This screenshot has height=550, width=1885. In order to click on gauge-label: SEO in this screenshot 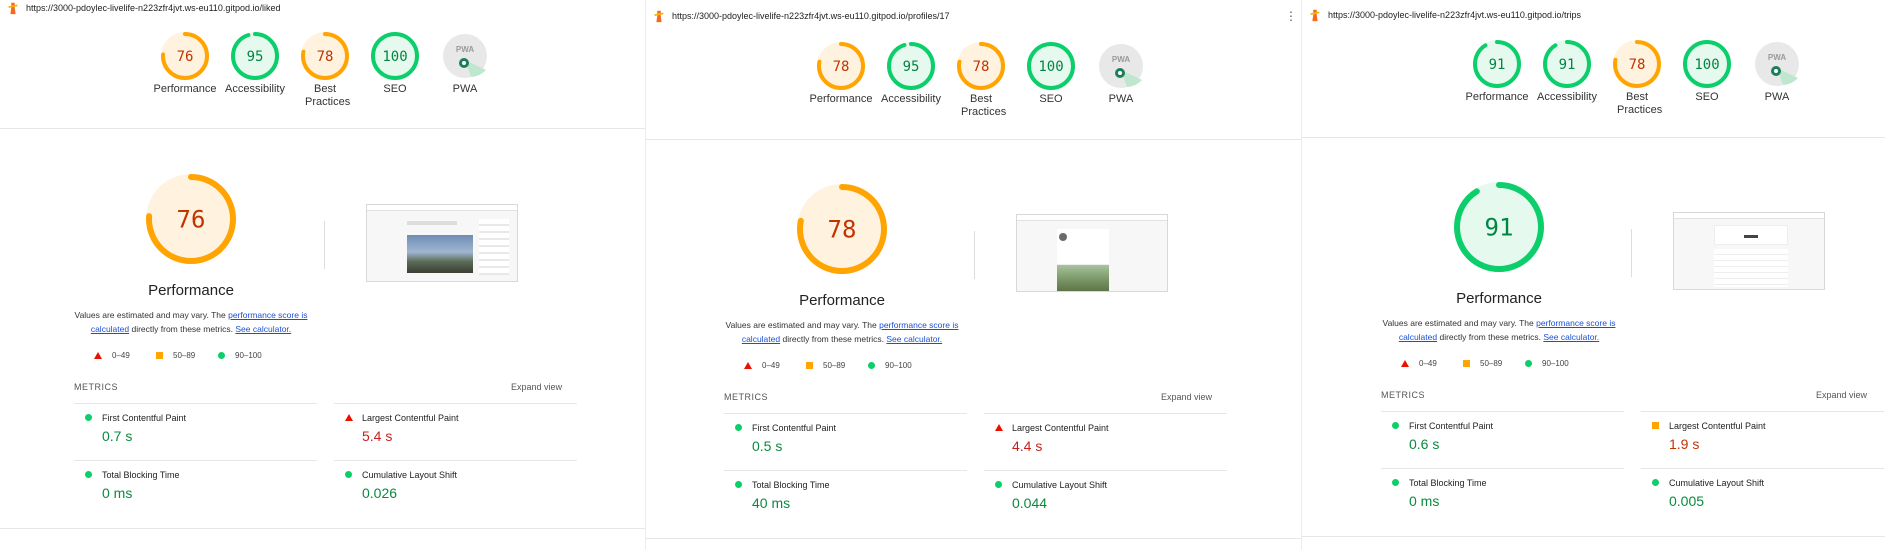, I will do `click(395, 89)`.